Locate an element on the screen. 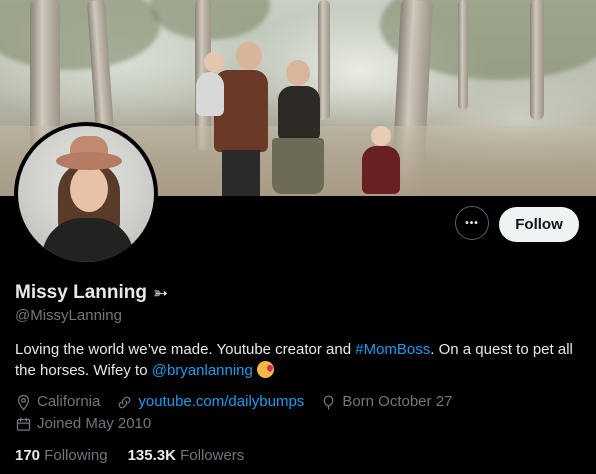  banner-person-man-legs is located at coordinates (241, 173).